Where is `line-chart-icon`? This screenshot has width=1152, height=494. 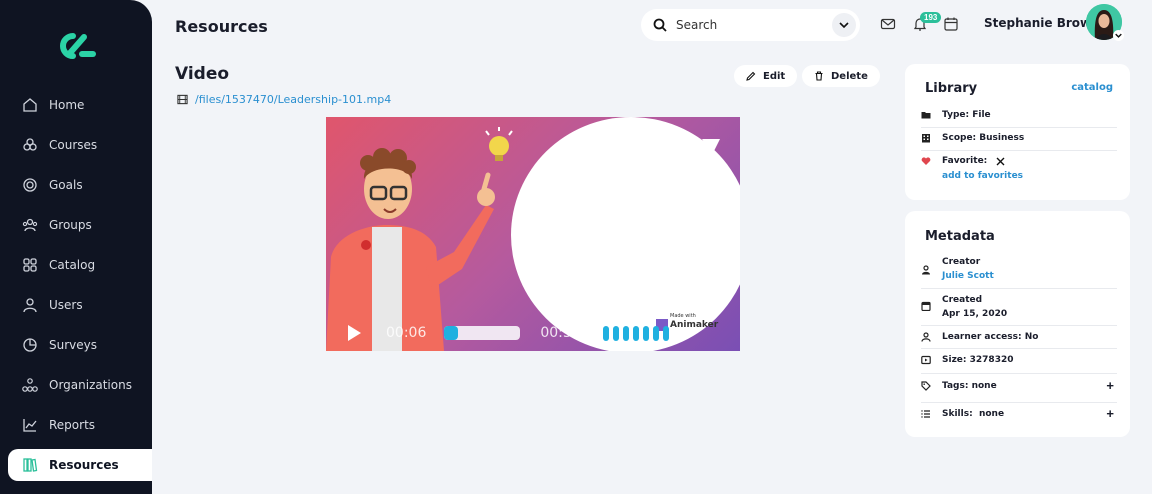 line-chart-icon is located at coordinates (30, 425).